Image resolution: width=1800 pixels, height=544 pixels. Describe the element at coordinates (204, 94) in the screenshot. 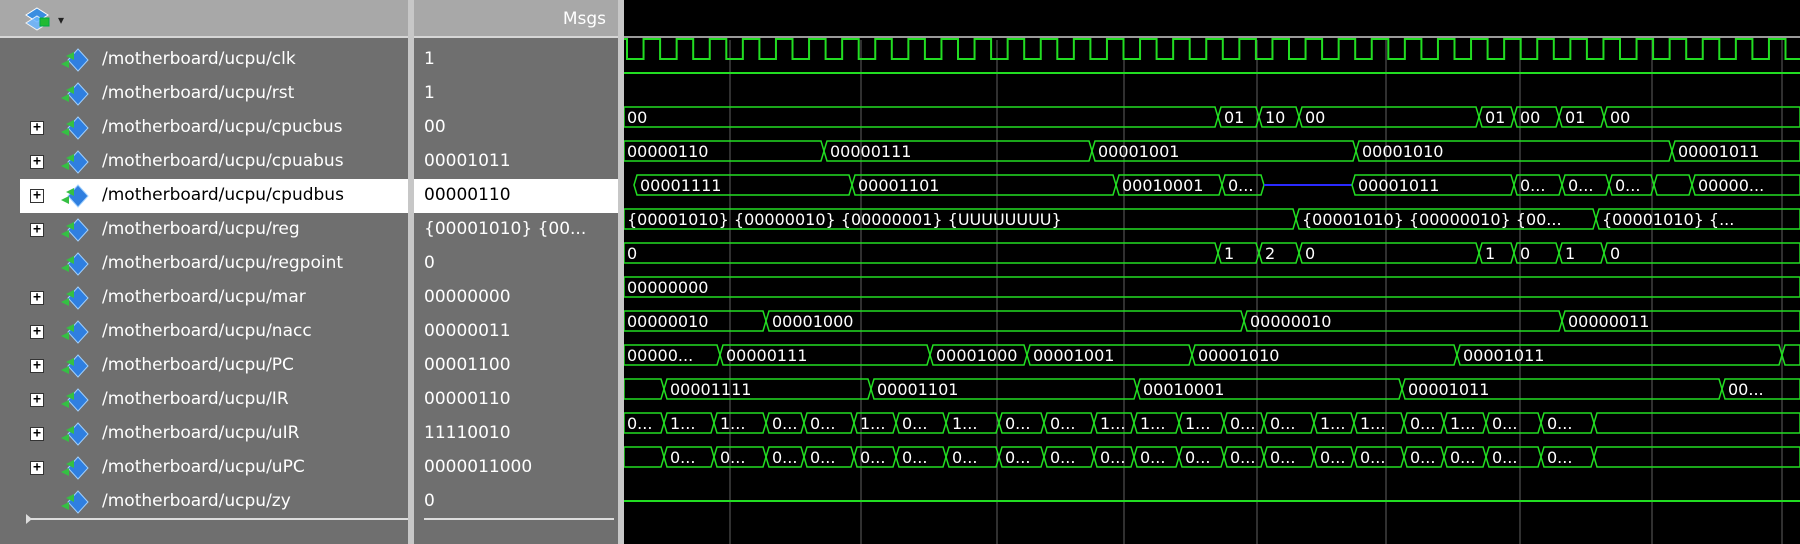

I see `signal-row: /motherboard/ucpu/rst` at that location.